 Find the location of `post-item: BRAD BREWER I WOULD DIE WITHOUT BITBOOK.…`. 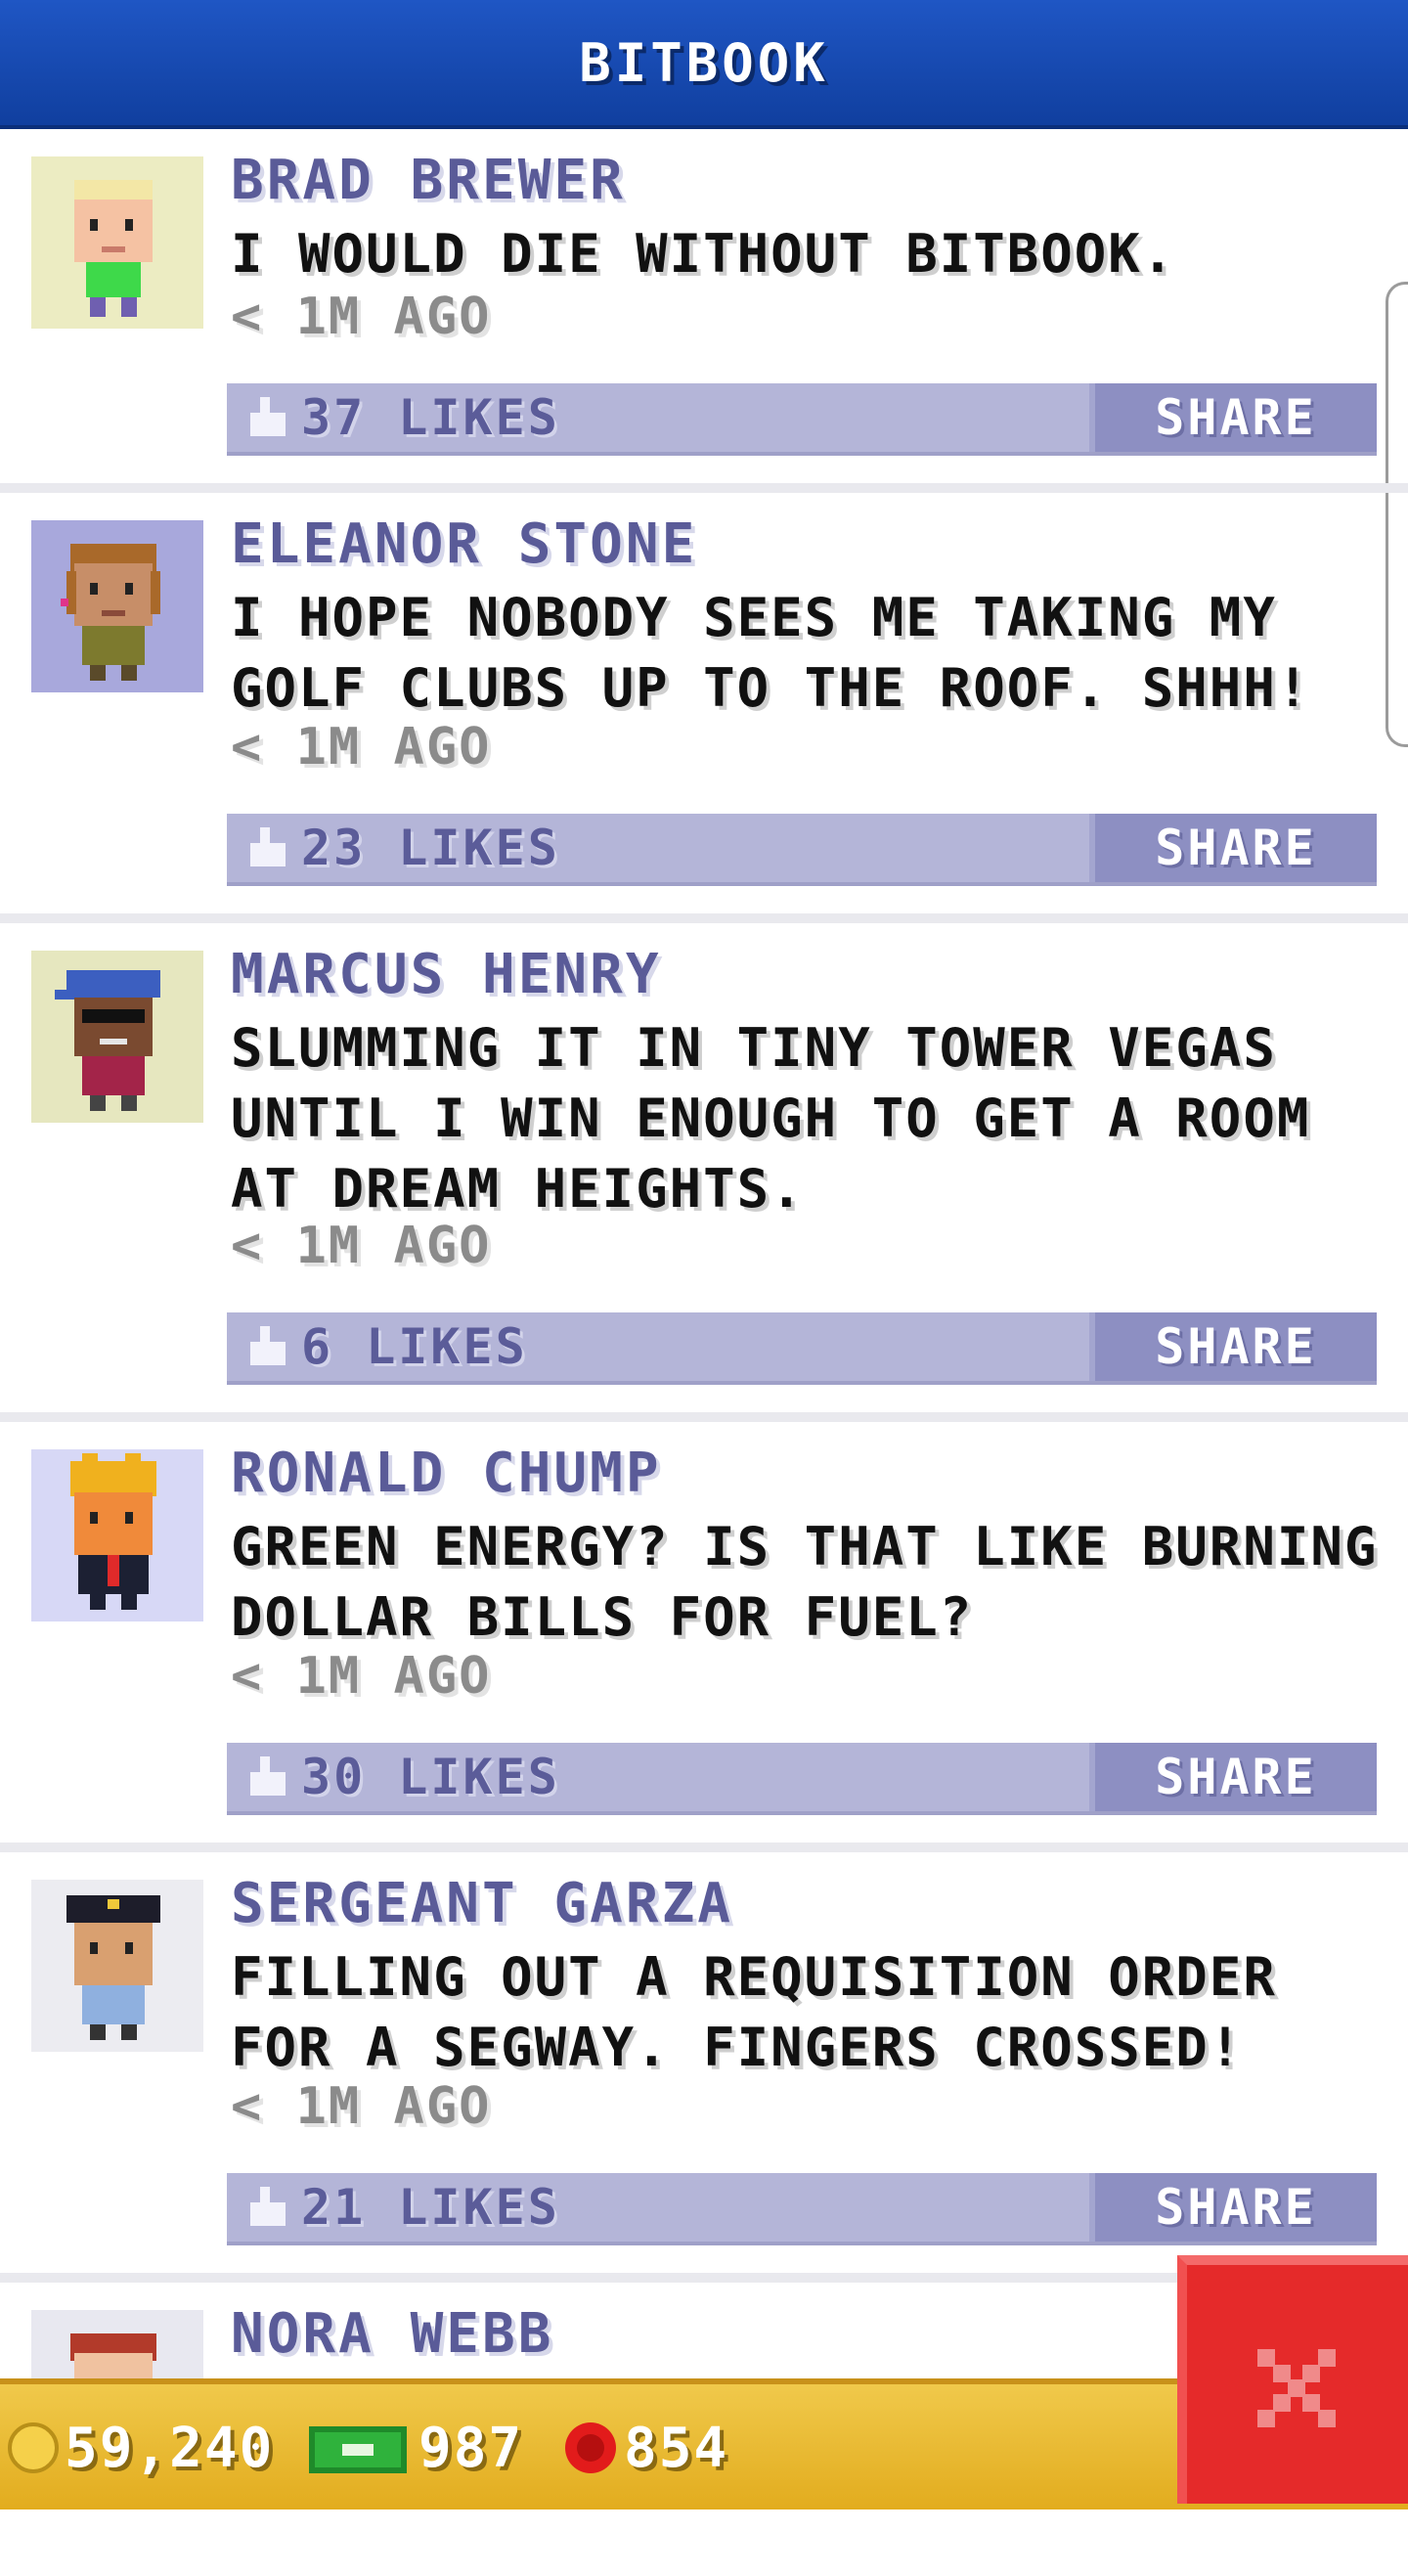

post-item: BRAD BREWER I WOULD DIE WITHOUT BITBOOK.… is located at coordinates (704, 311).